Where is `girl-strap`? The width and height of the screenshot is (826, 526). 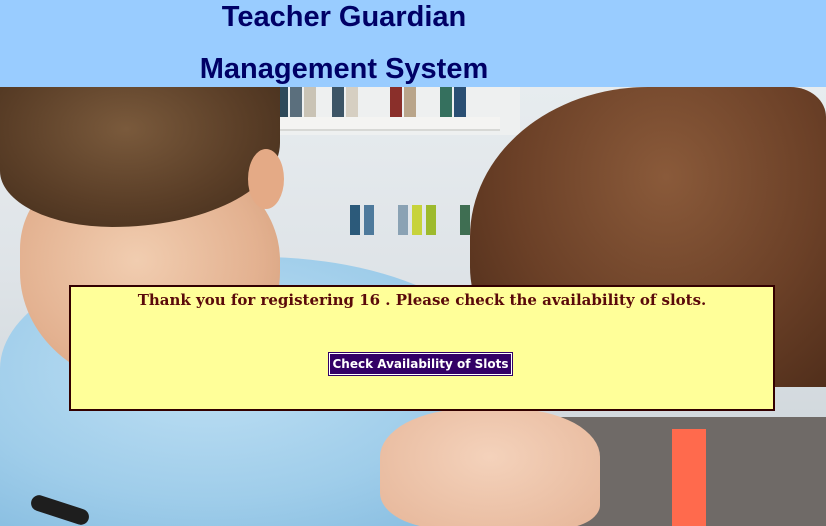 girl-strap is located at coordinates (689, 477).